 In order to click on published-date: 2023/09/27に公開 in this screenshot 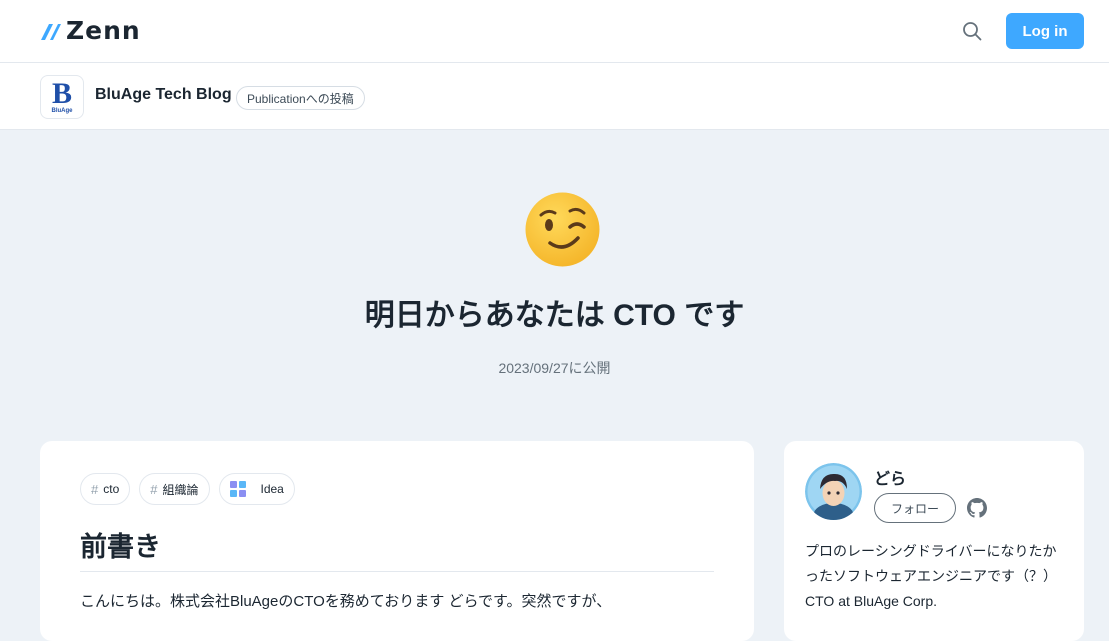, I will do `click(554, 368)`.